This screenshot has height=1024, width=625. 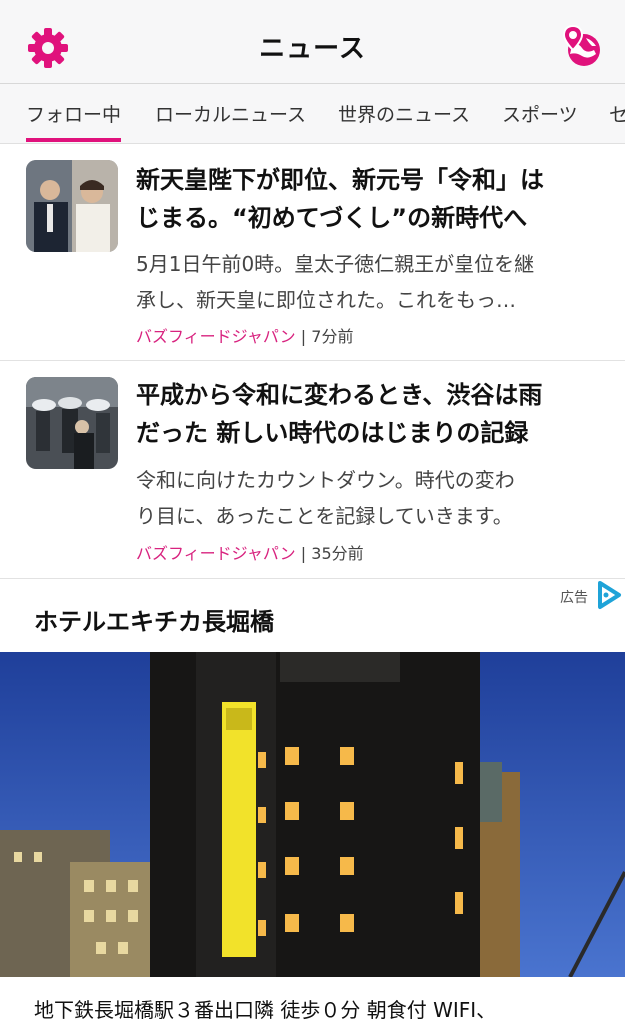 I want to click on tab-sports: スポーツ, so click(x=540, y=113).